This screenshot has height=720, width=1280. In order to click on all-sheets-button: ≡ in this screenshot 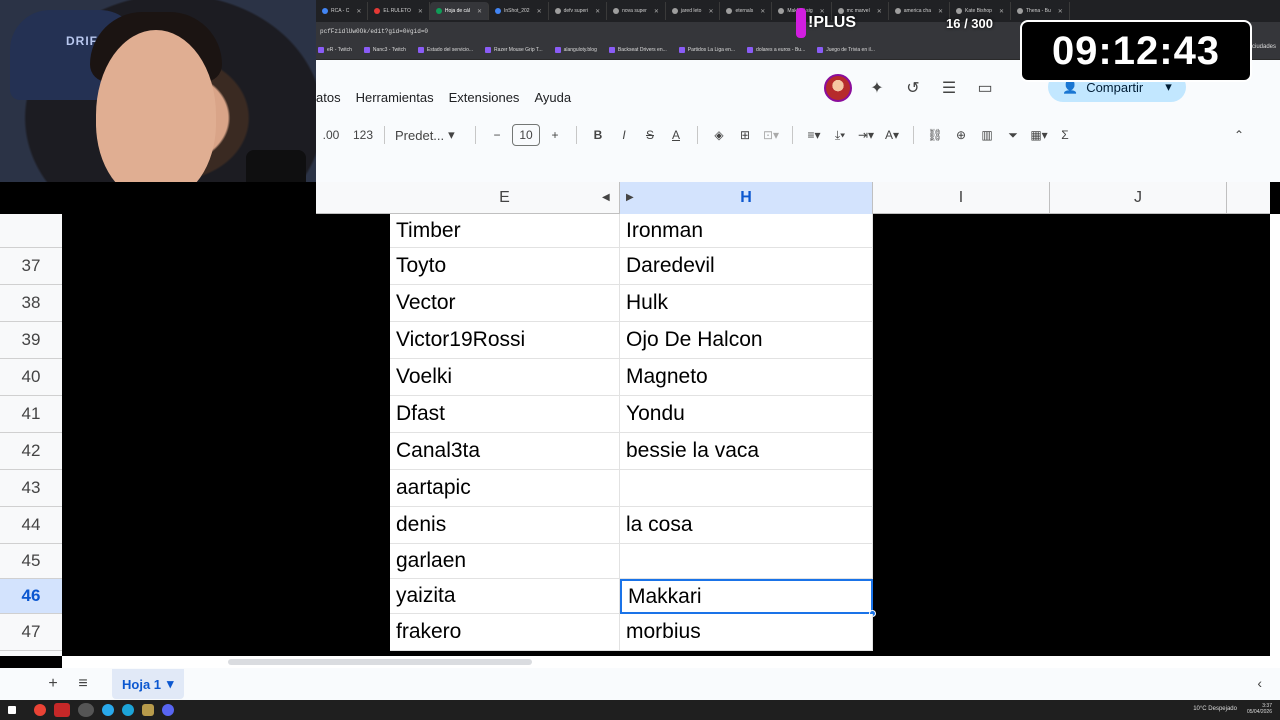, I will do `click(83, 684)`.